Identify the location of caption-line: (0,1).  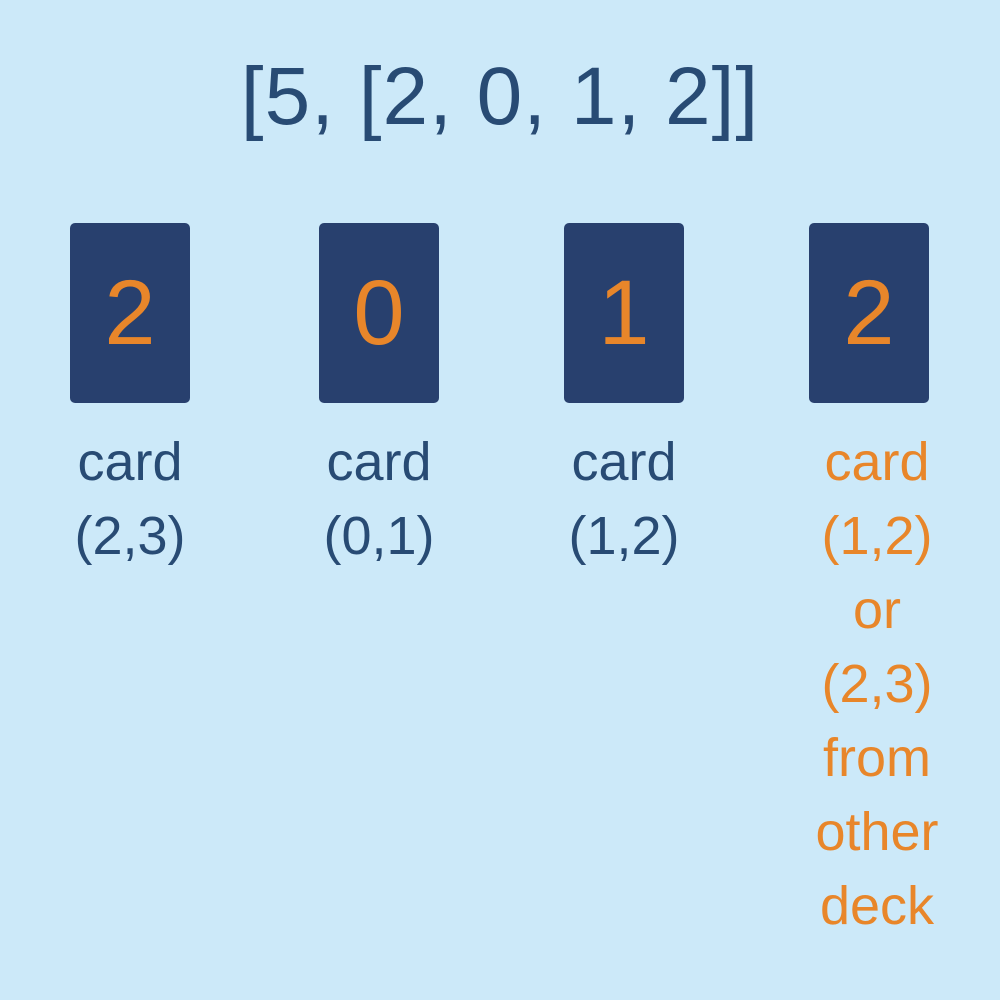
(379, 536).